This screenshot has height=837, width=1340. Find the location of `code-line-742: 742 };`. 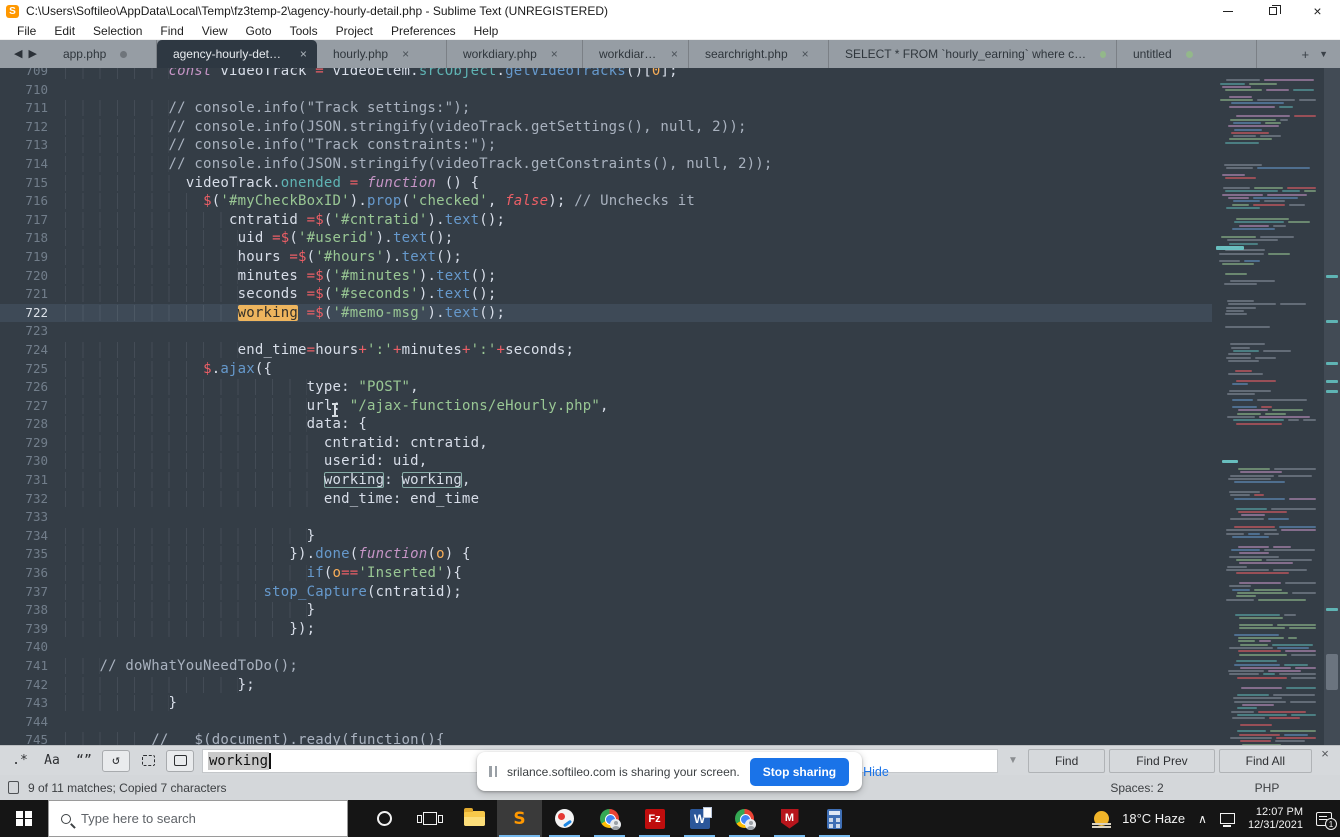

code-line-742: 742 }; is located at coordinates (606, 685).